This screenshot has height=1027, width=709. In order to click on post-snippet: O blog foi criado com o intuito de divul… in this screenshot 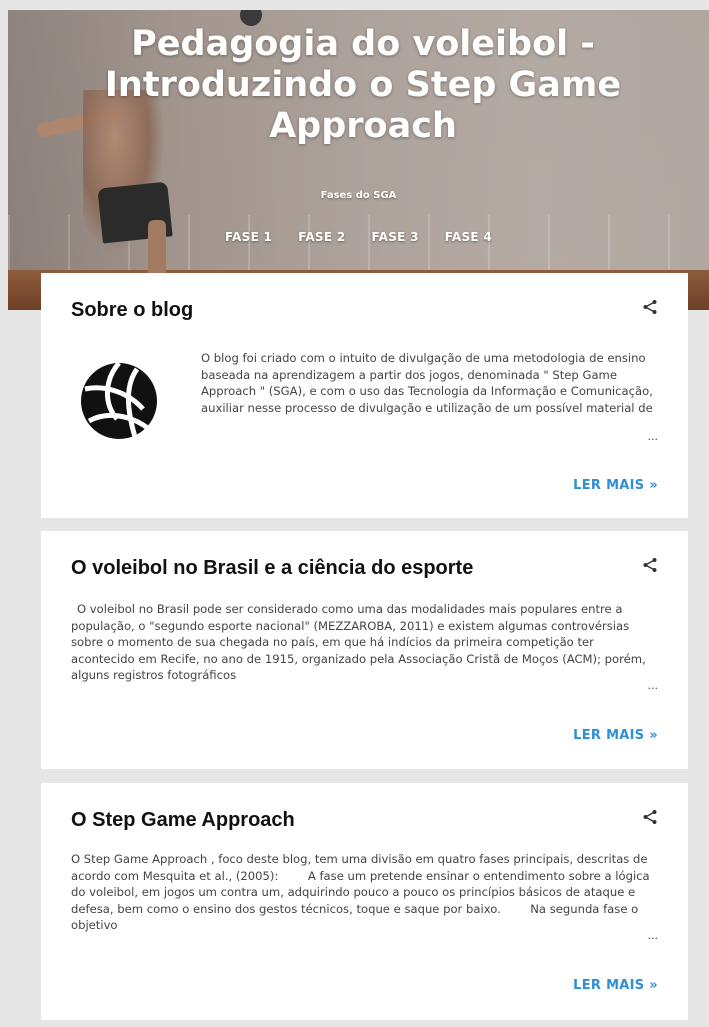, I will do `click(427, 383)`.